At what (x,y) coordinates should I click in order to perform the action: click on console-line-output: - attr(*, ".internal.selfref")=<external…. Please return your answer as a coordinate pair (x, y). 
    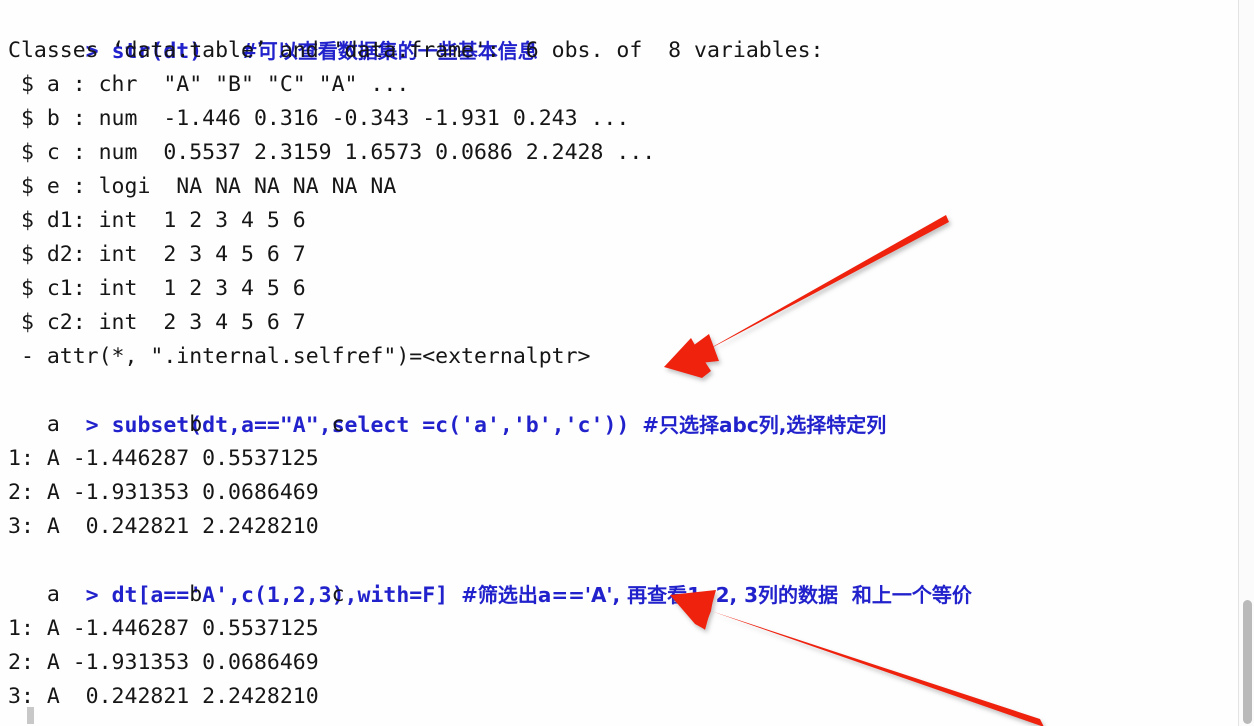
    Looking at the image, I should click on (299, 356).